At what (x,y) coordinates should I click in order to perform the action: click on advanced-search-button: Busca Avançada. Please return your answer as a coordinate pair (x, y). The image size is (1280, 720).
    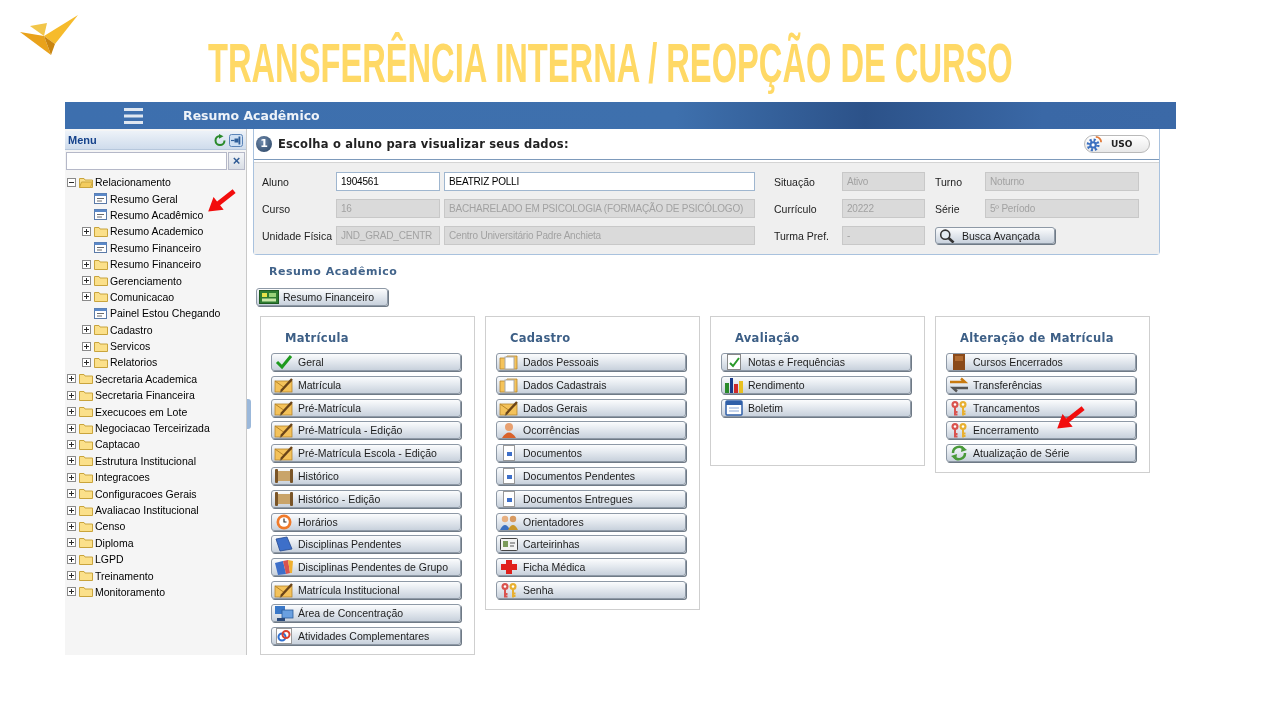
    Looking at the image, I should click on (995, 235).